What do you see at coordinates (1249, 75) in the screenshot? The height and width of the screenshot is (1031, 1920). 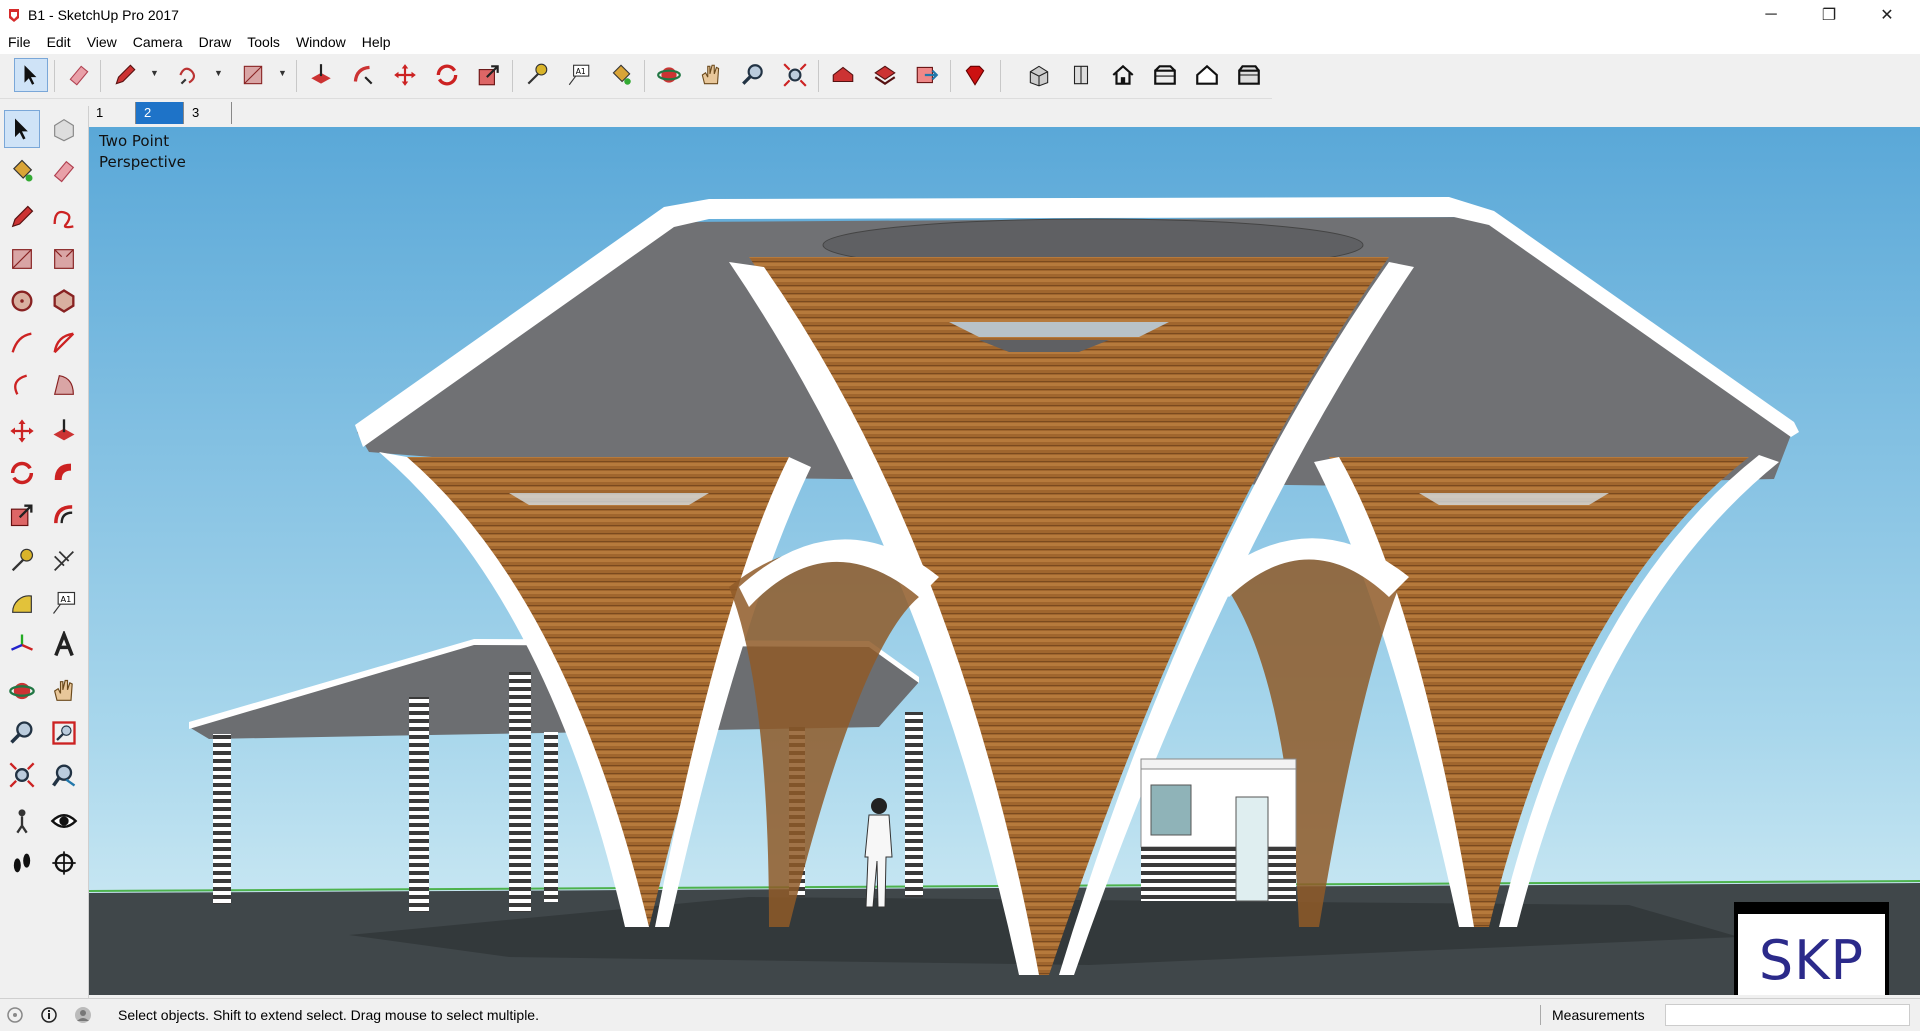 I see `top-view-icon` at bounding box center [1249, 75].